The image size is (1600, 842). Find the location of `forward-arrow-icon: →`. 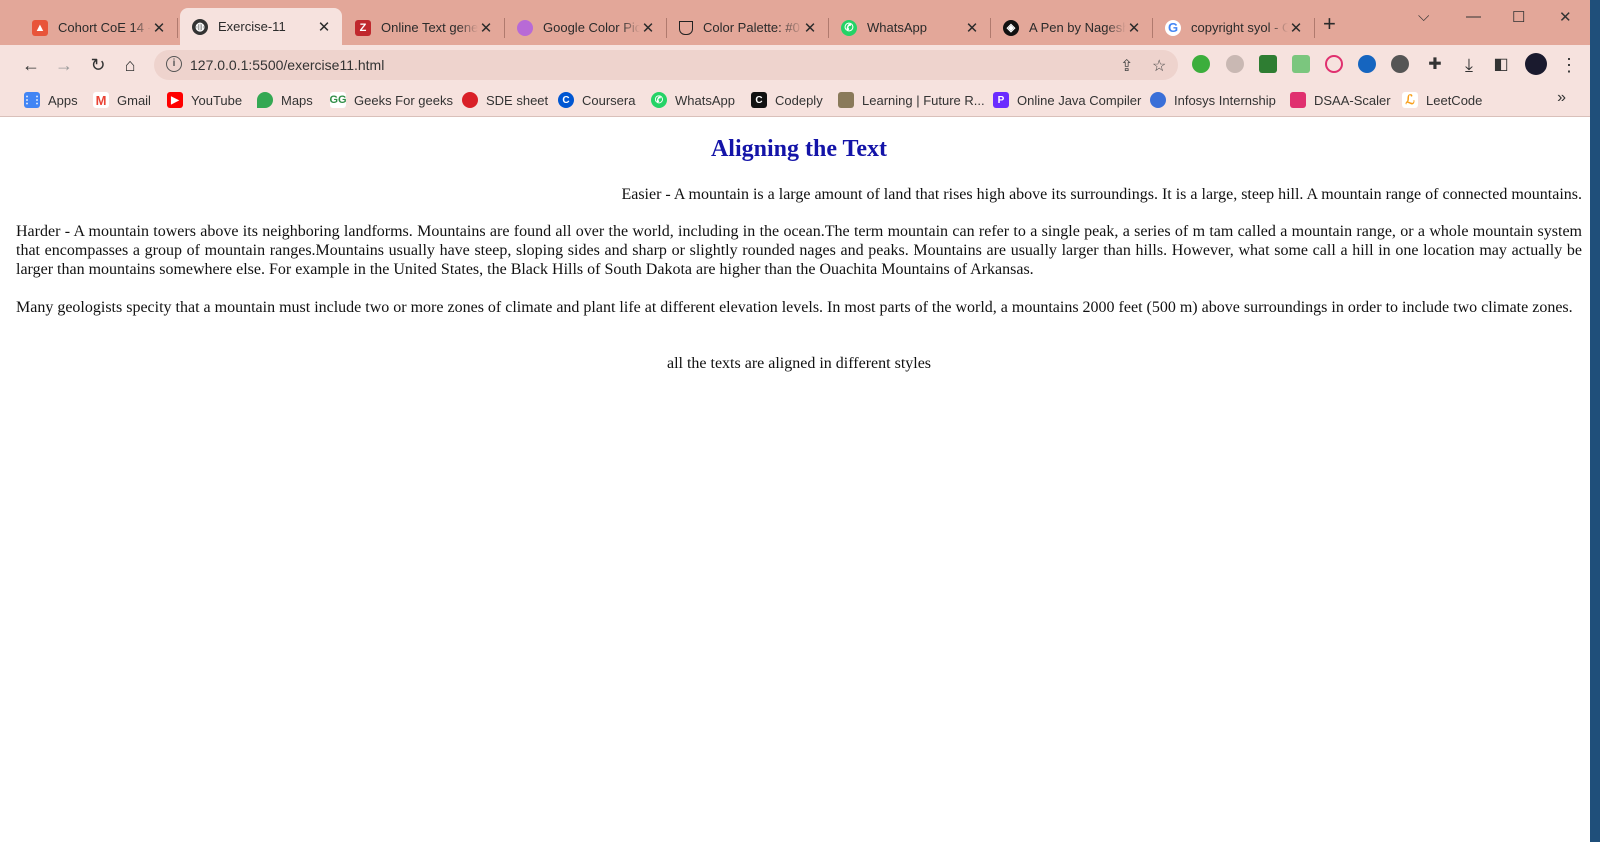

forward-arrow-icon: → is located at coordinates (64, 65).